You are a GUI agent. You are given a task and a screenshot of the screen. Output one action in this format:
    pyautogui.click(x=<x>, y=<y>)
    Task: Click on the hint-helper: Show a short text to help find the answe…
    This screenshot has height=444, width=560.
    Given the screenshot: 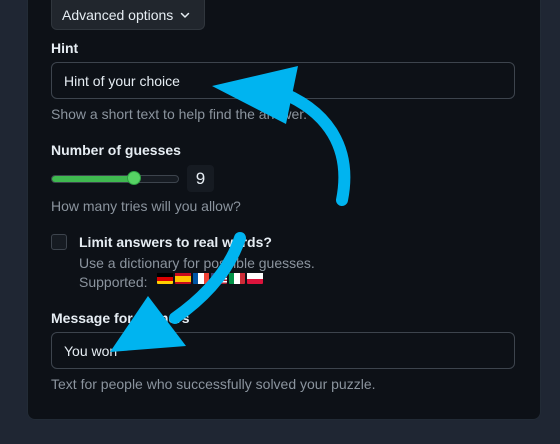 What is the action you would take?
    pyautogui.click(x=179, y=114)
    